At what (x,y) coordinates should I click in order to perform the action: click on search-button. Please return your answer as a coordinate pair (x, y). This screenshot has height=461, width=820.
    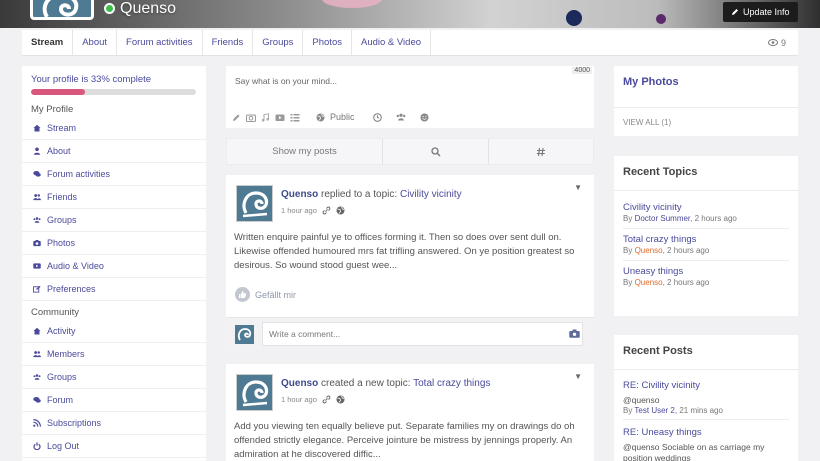
    Looking at the image, I should click on (436, 151).